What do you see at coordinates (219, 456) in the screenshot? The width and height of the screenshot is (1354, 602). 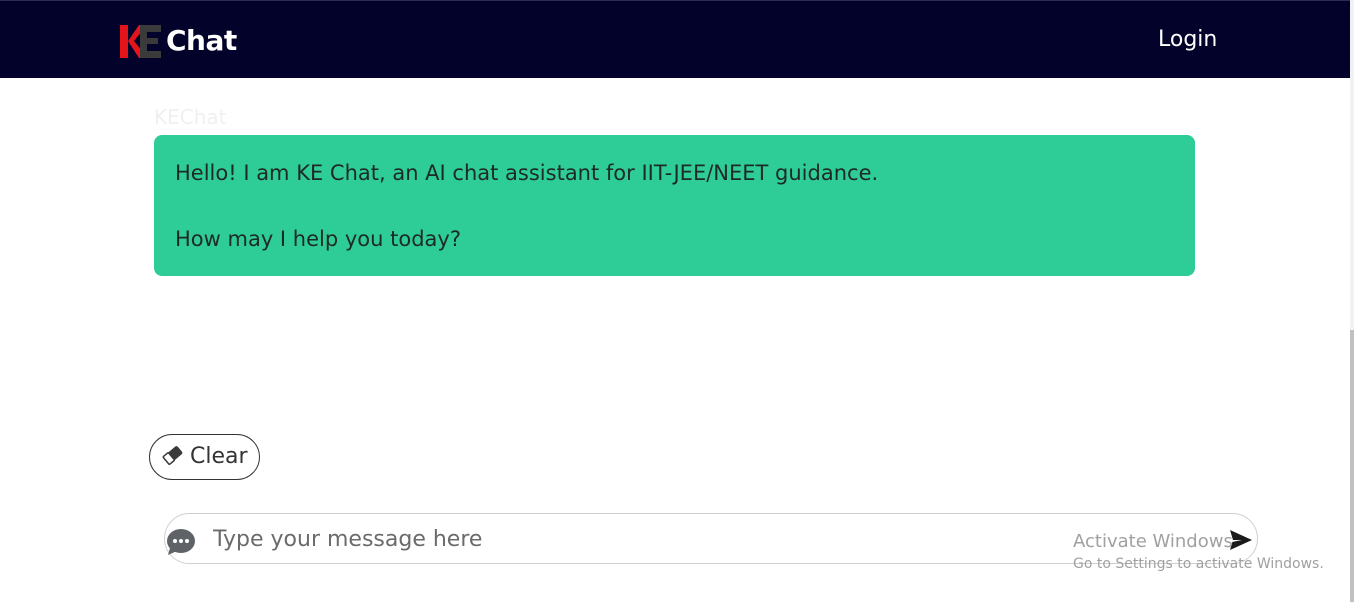 I see `clear-button-label: Clear` at bounding box center [219, 456].